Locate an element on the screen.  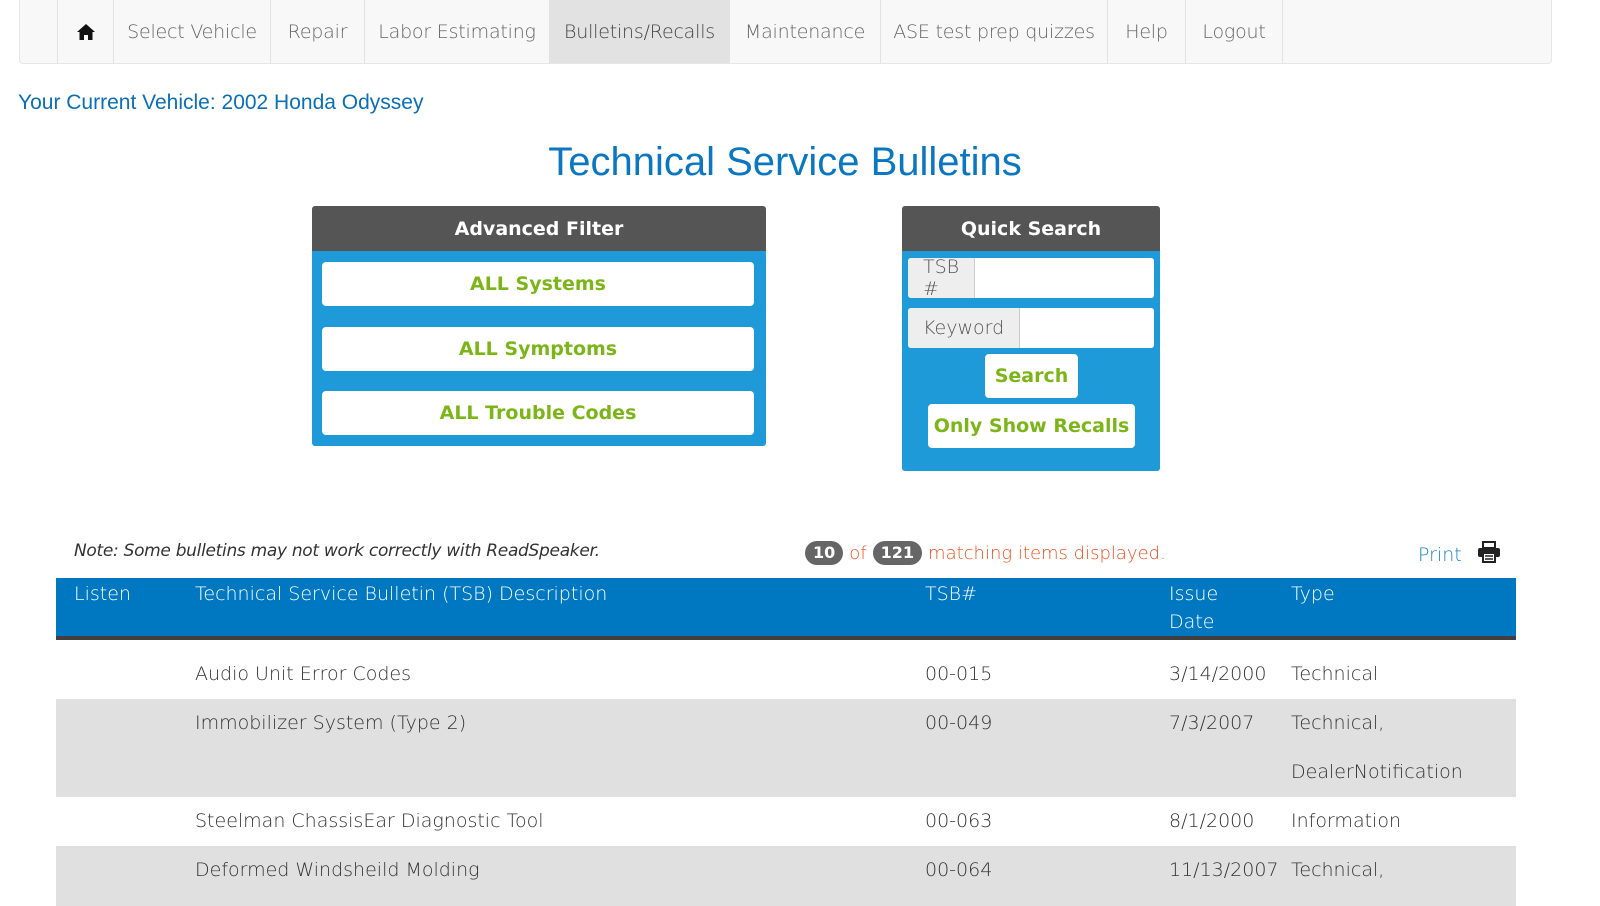
home-icon is located at coordinates (85, 31).